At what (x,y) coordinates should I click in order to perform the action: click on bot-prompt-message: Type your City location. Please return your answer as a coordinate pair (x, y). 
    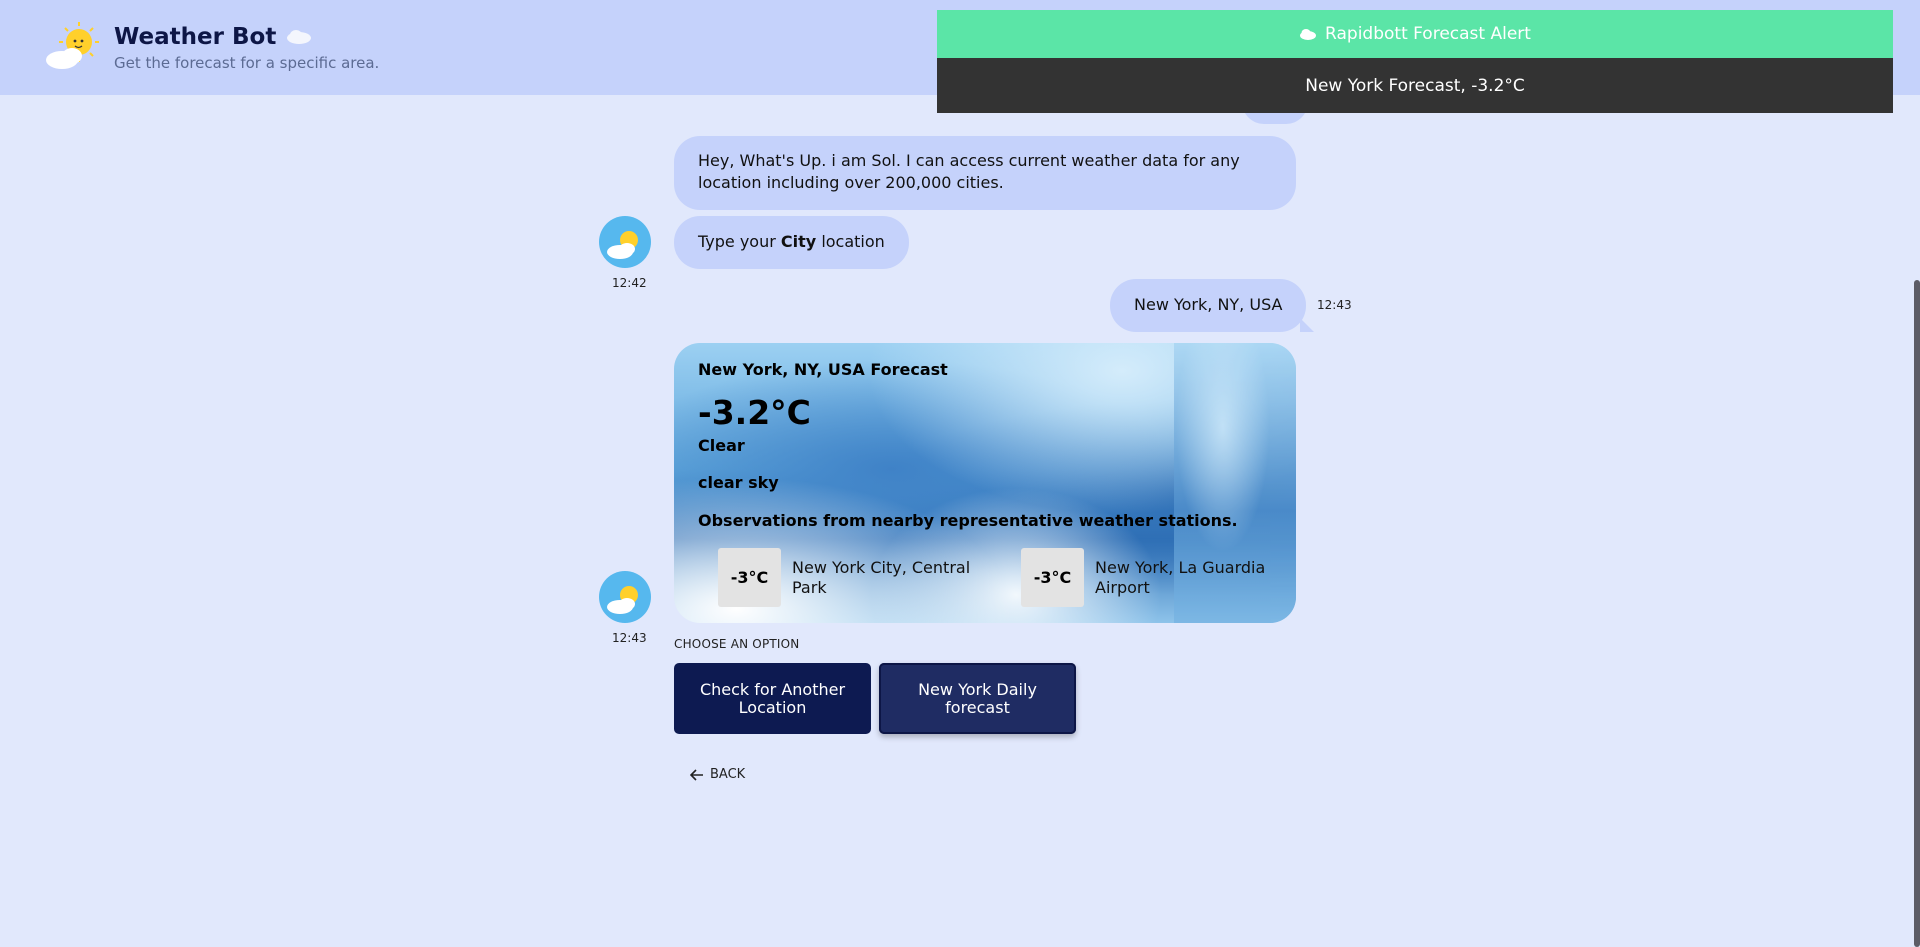
    Looking at the image, I should click on (791, 242).